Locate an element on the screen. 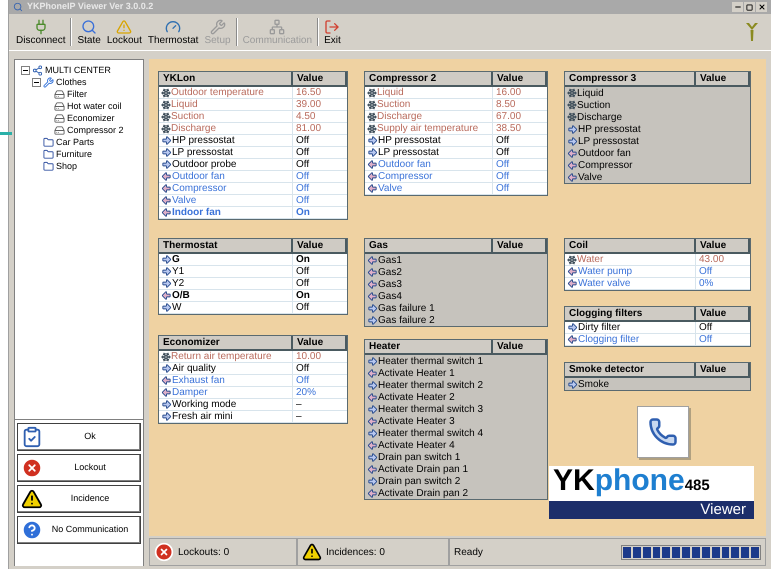 This screenshot has height=569, width=771. close-button is located at coordinates (761, 7).